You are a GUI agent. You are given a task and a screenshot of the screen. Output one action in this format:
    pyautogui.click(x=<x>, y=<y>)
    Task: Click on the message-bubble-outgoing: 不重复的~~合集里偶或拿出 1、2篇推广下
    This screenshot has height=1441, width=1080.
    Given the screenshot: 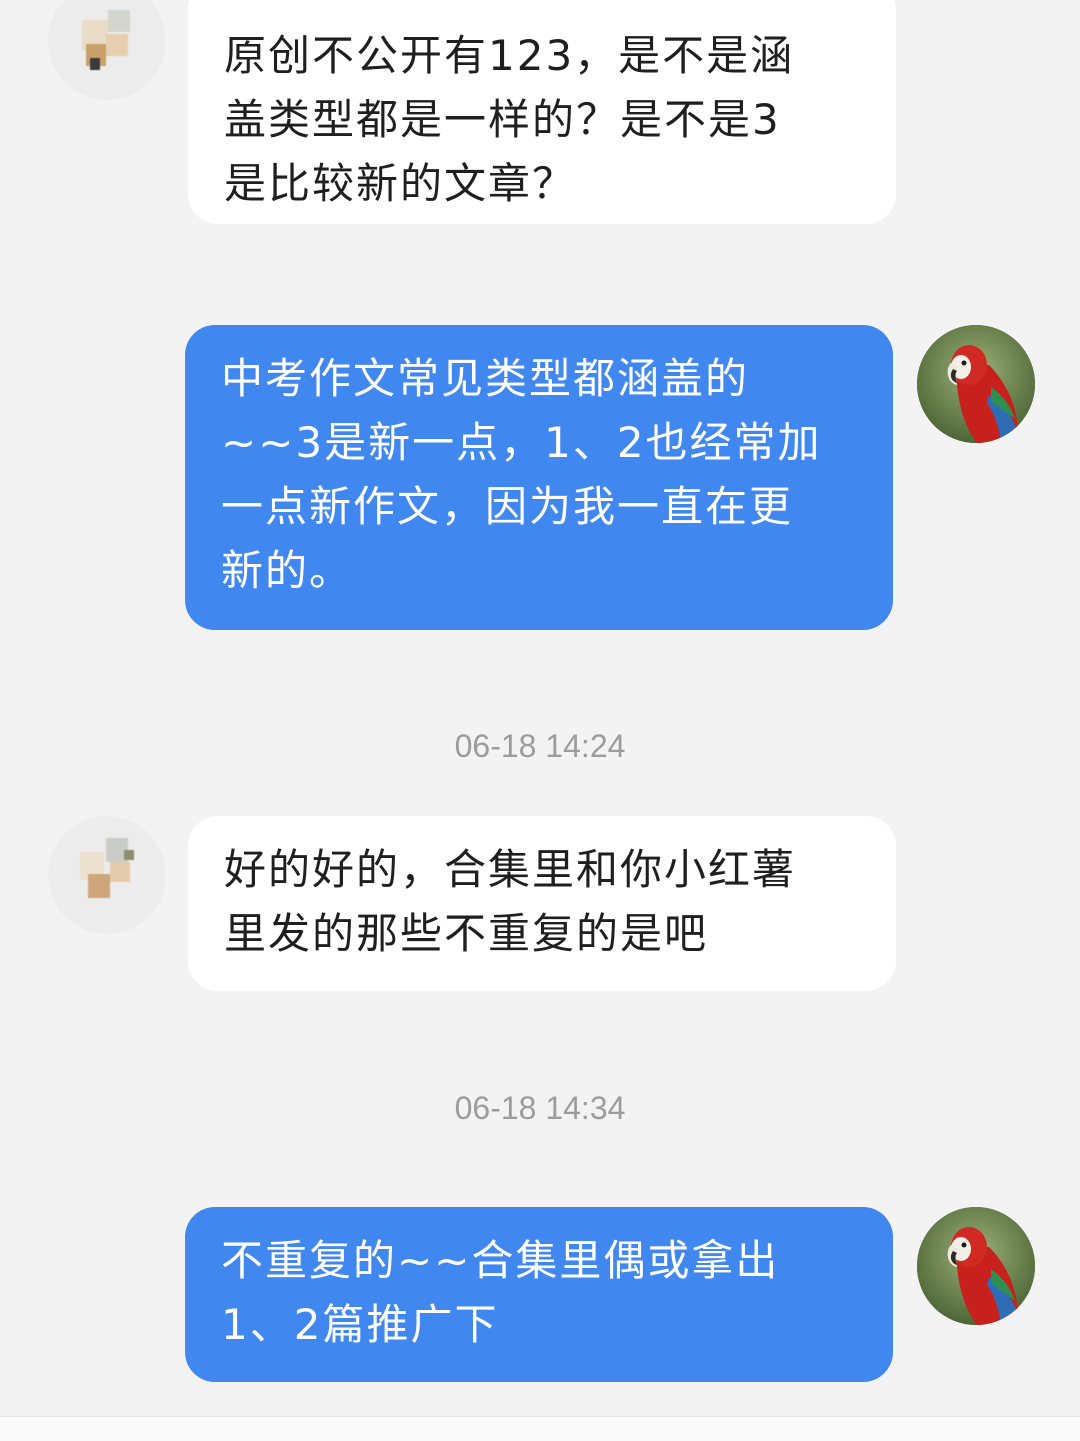 What is the action you would take?
    pyautogui.click(x=539, y=1294)
    